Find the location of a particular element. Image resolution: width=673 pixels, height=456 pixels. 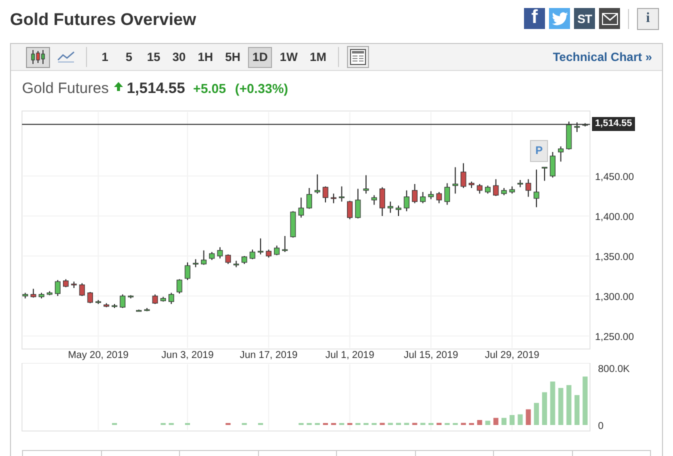

price-axis-label: 1,400.00 is located at coordinates (614, 217).